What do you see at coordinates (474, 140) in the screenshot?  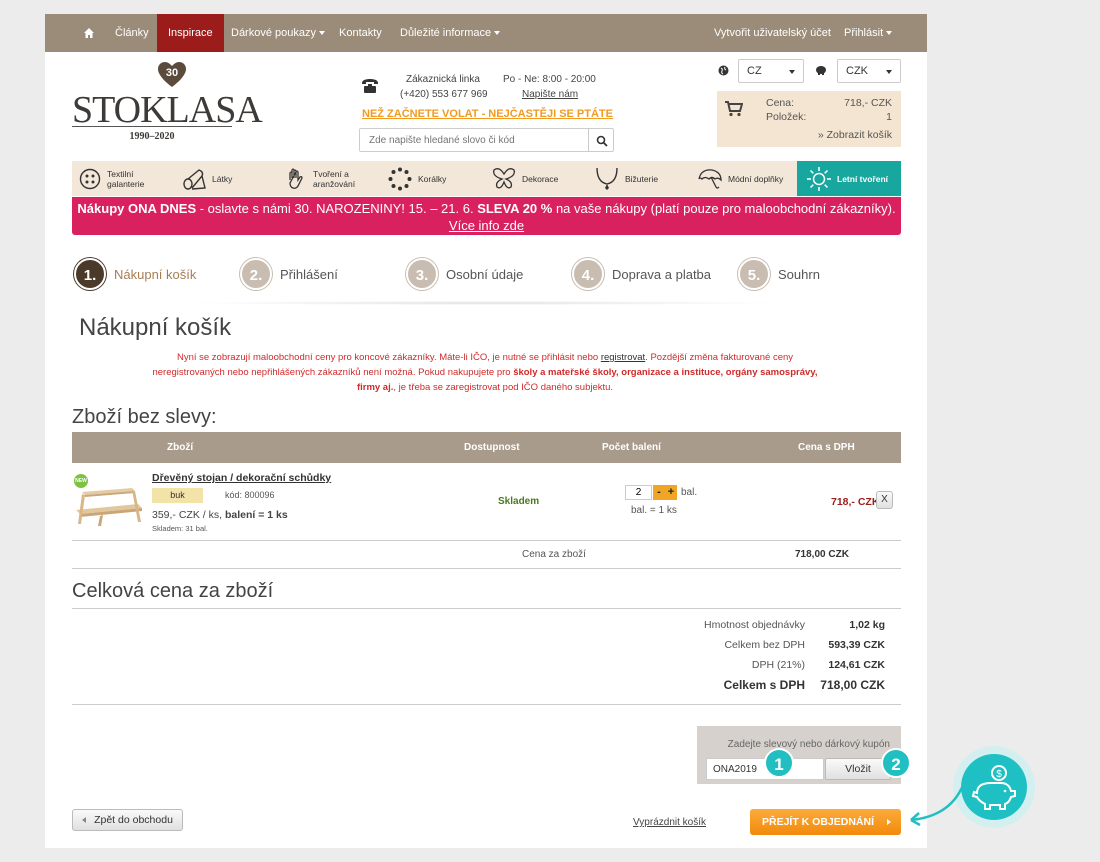 I see `search-input` at bounding box center [474, 140].